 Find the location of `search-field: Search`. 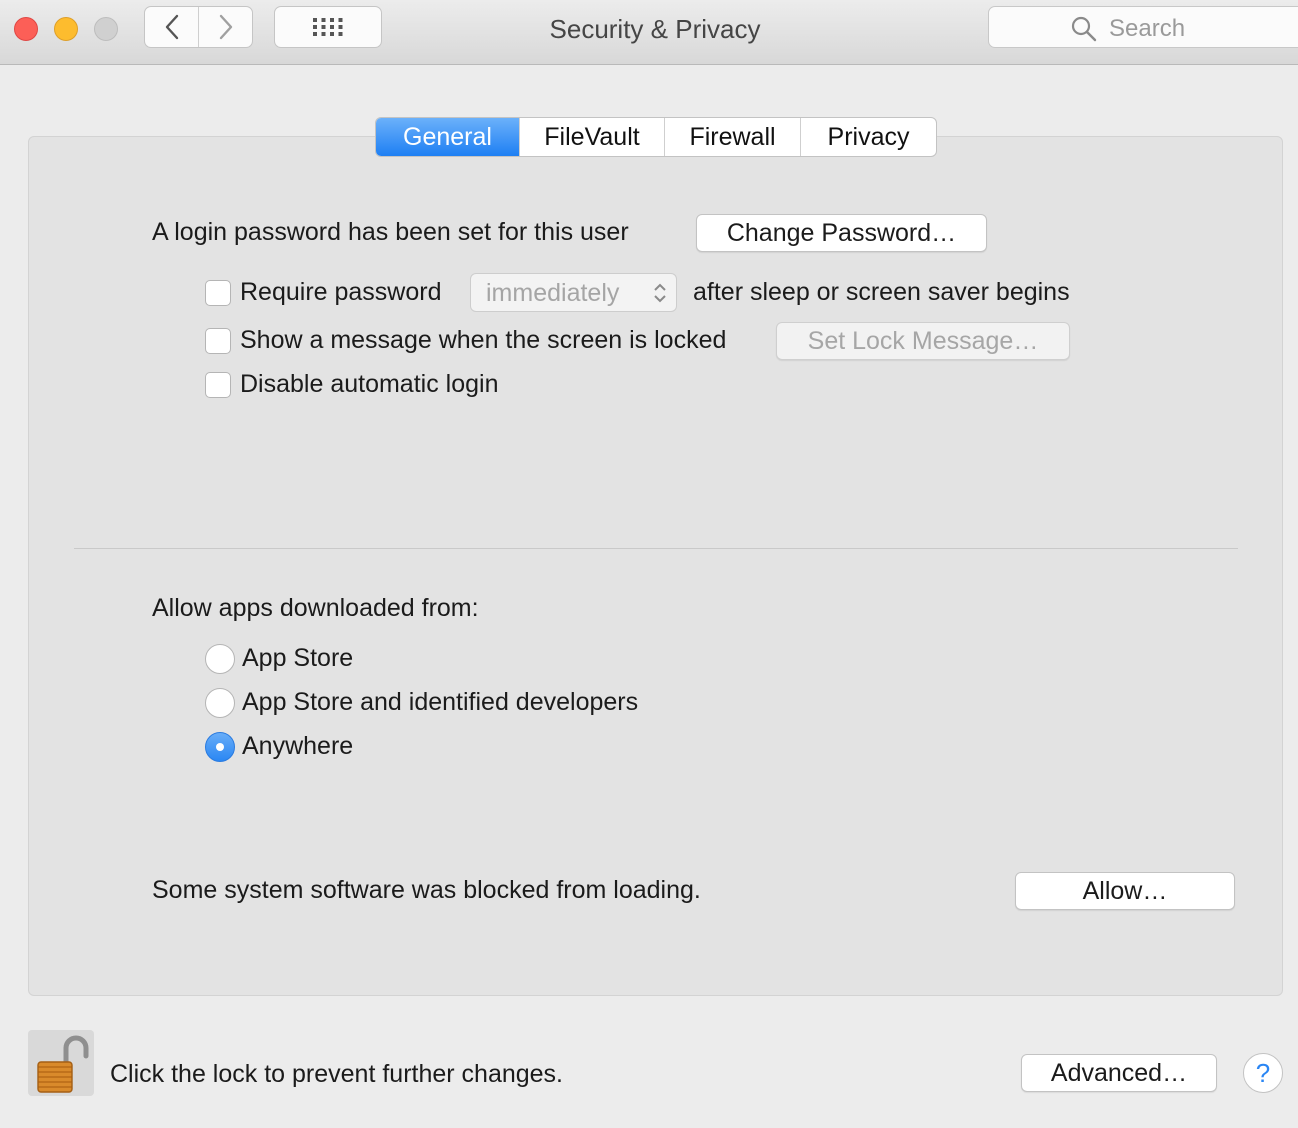

search-field: Search is located at coordinates (1143, 27).